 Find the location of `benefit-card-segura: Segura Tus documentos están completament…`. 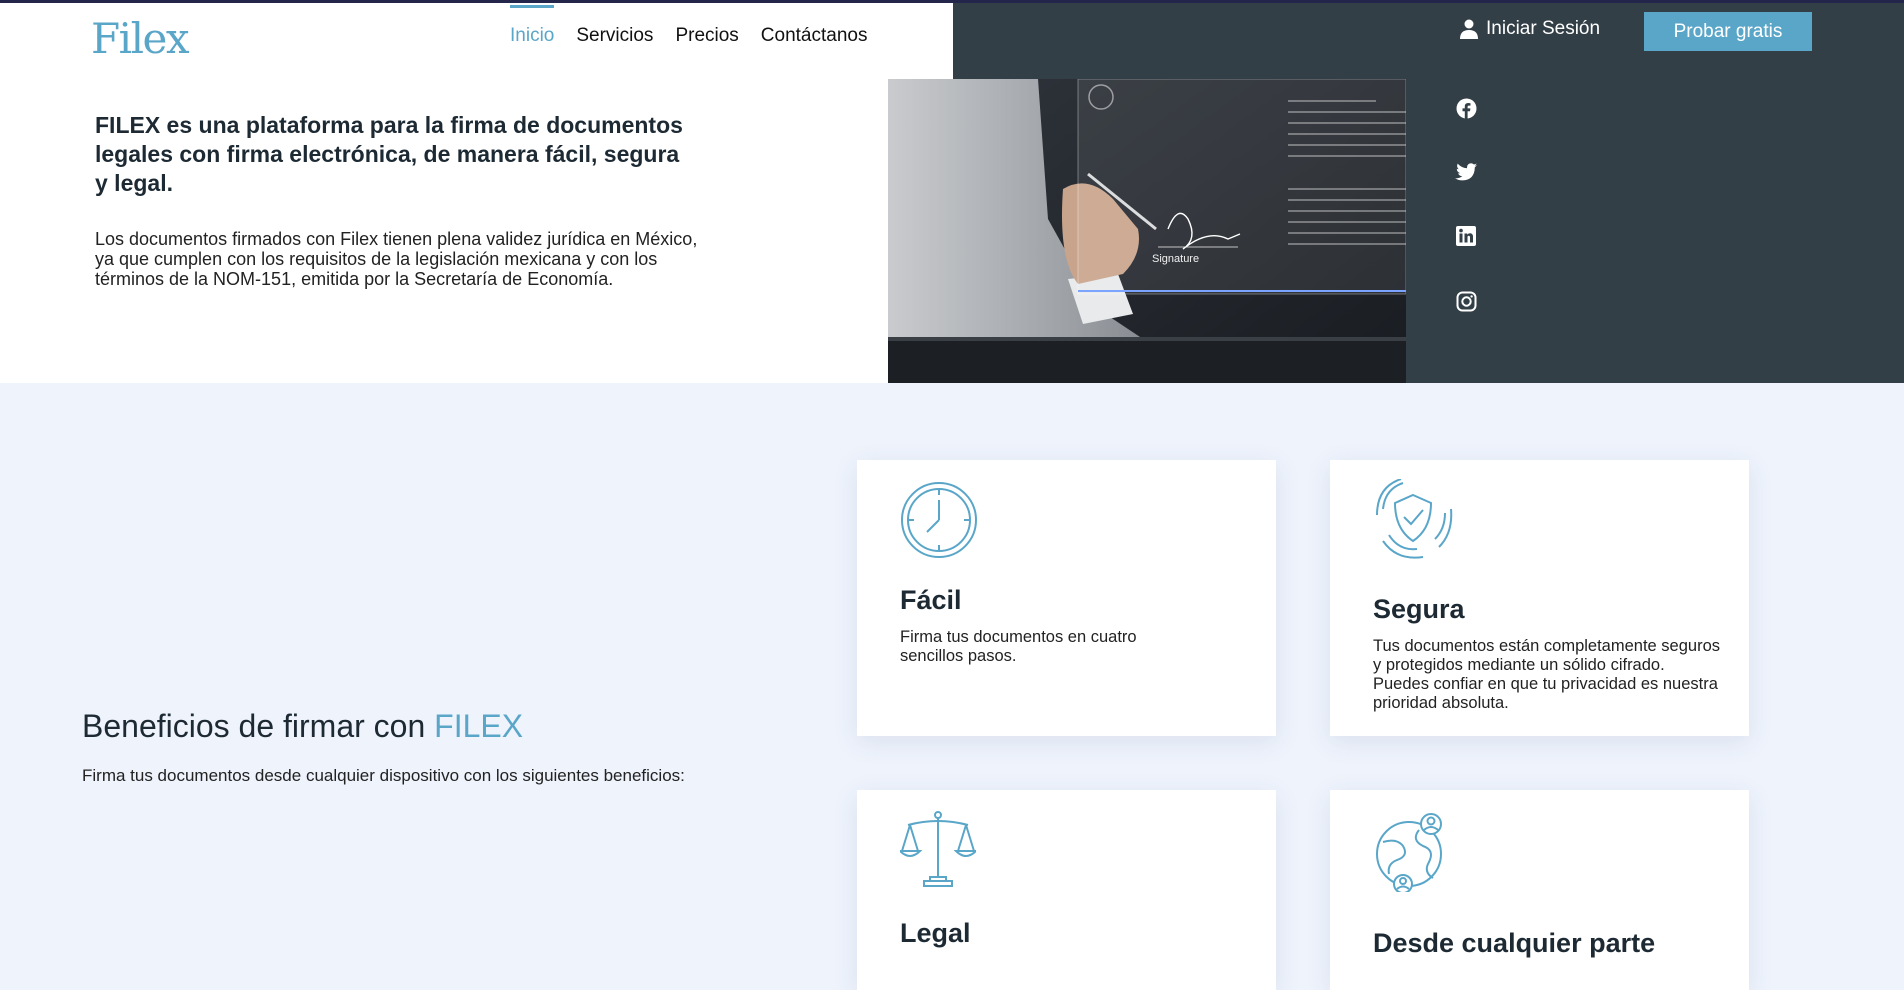

benefit-card-segura: Segura Tus documentos están completament… is located at coordinates (1539, 598).